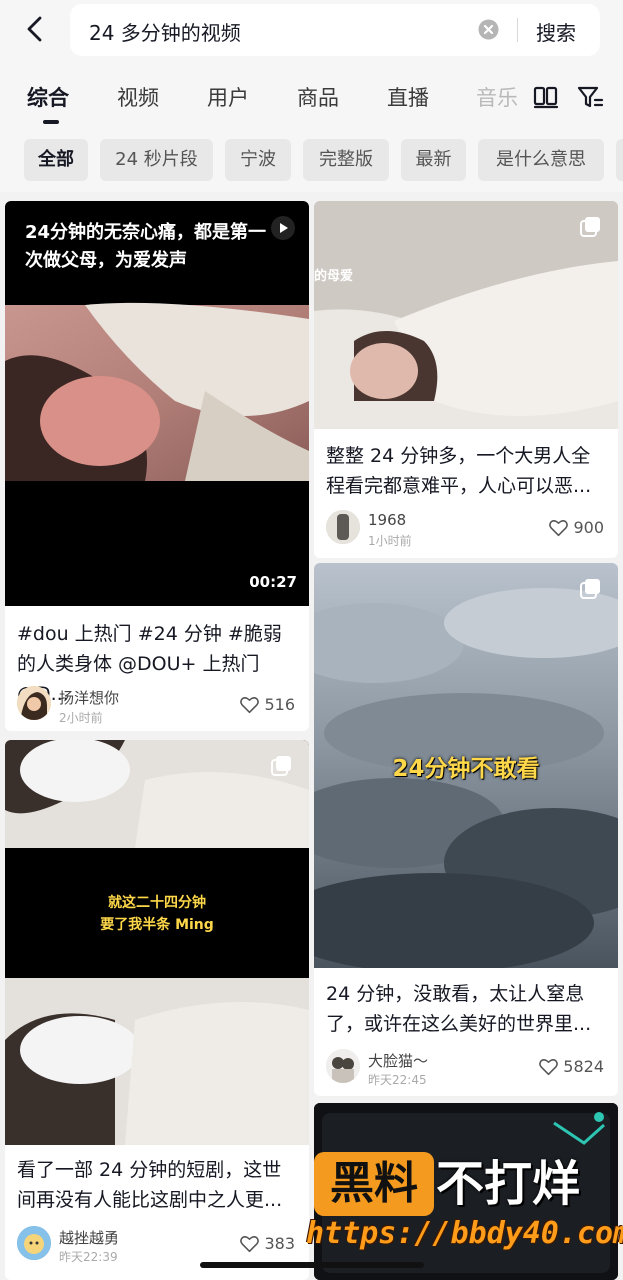  I want to click on thumbnail-caption: 24分钟不敢看, so click(466, 769).